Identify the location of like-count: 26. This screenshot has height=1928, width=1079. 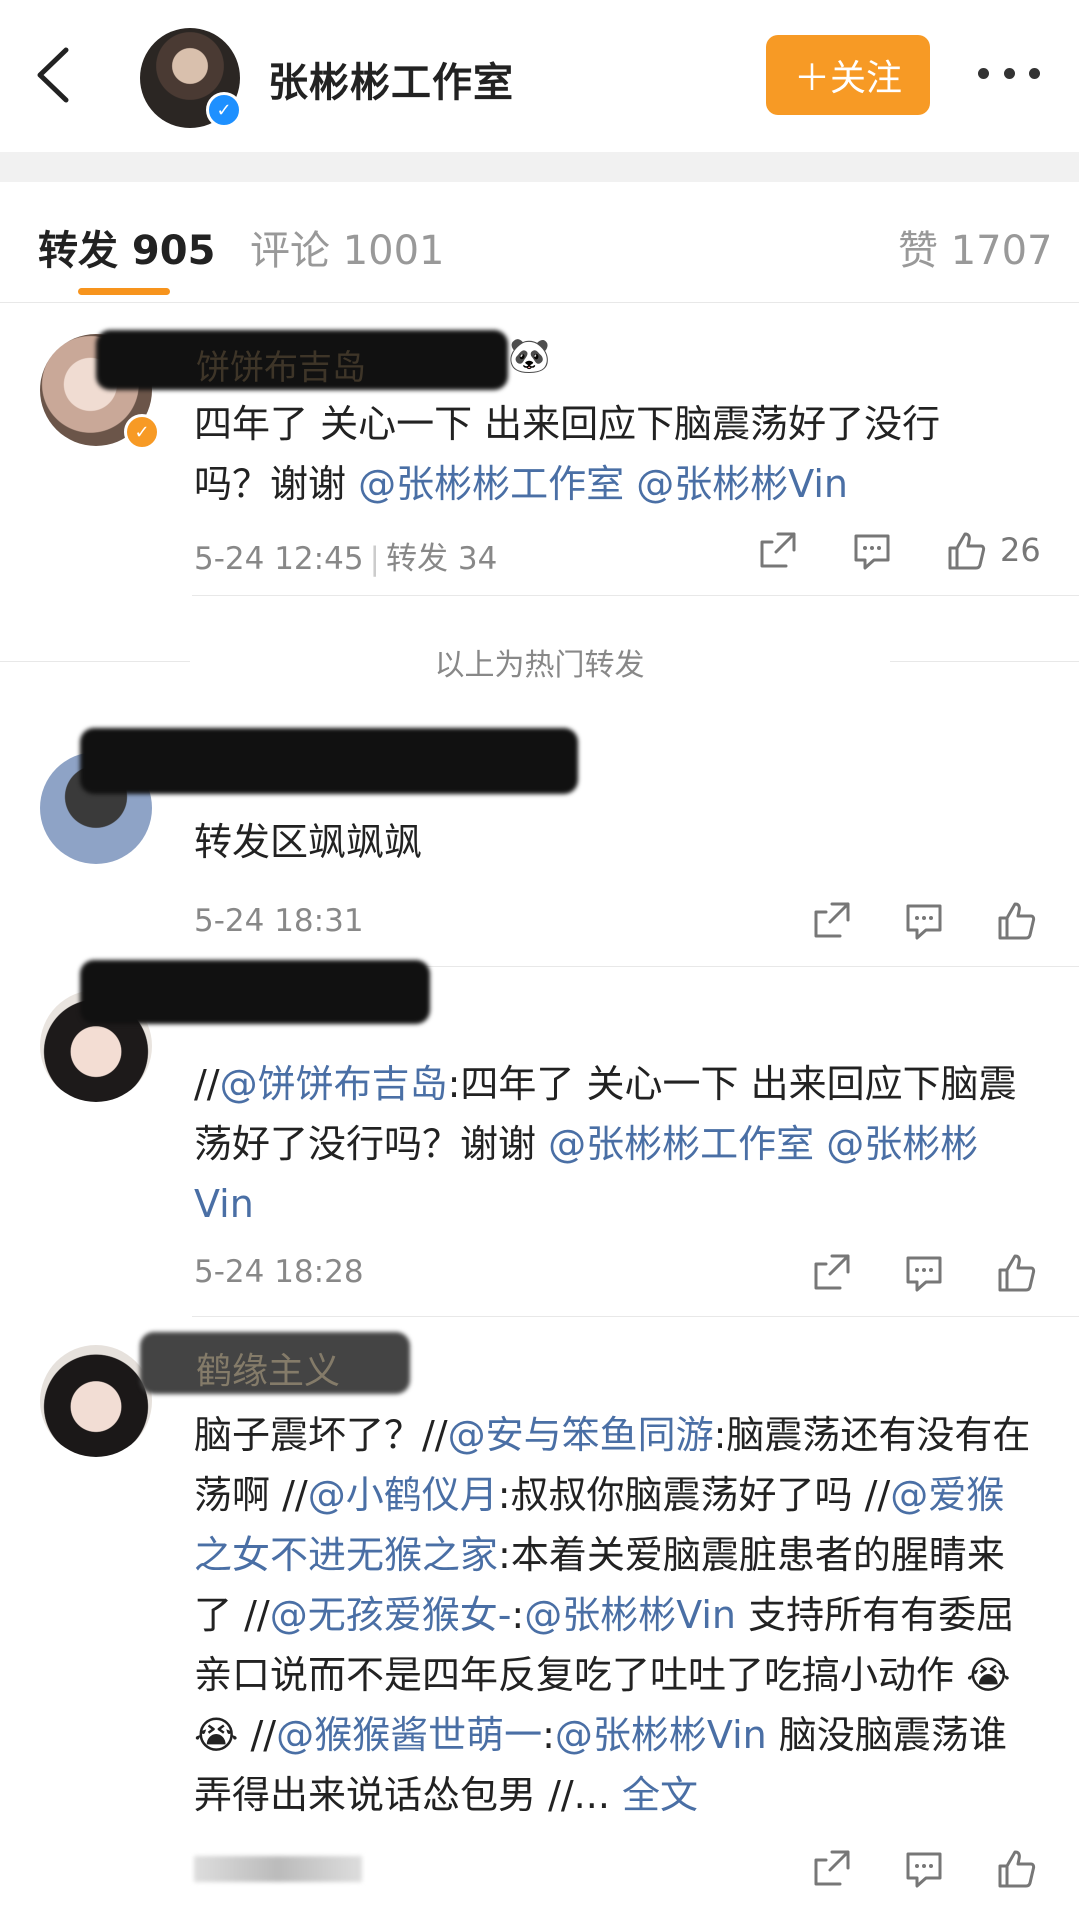
(1020, 550).